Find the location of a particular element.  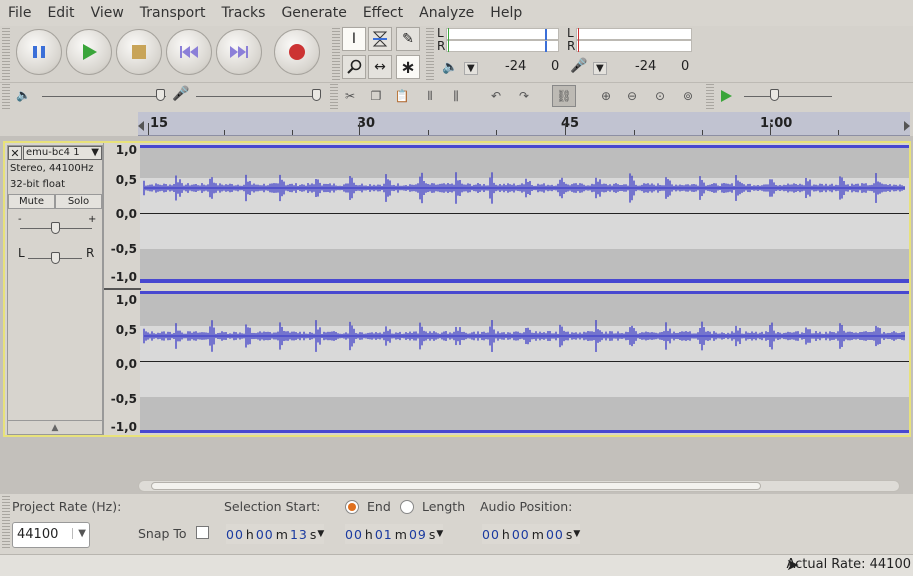

record-meter-dropdown: ▼ is located at coordinates (600, 68).